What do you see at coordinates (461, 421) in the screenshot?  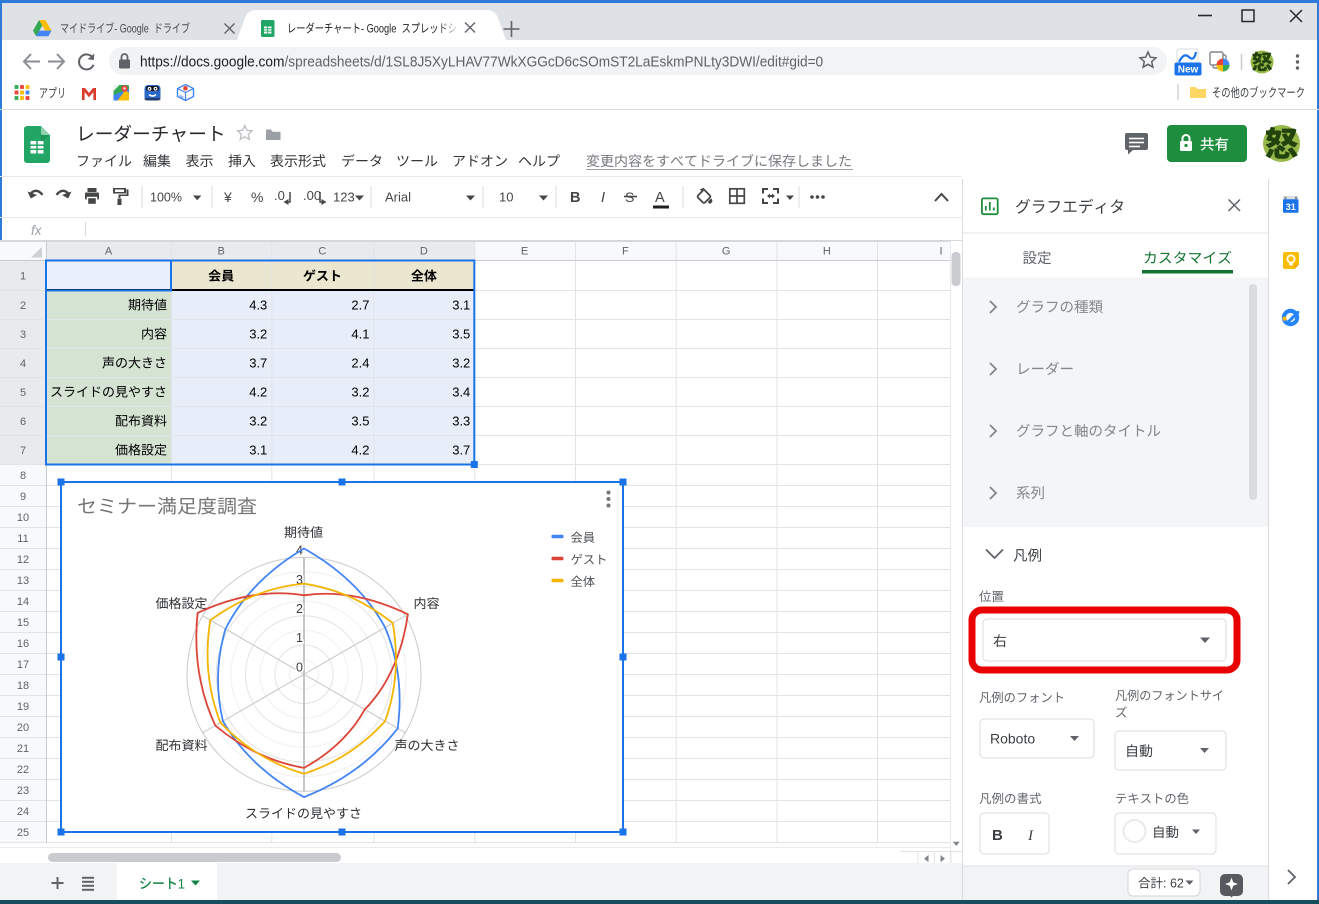 I see `svg-text: 3.3` at bounding box center [461, 421].